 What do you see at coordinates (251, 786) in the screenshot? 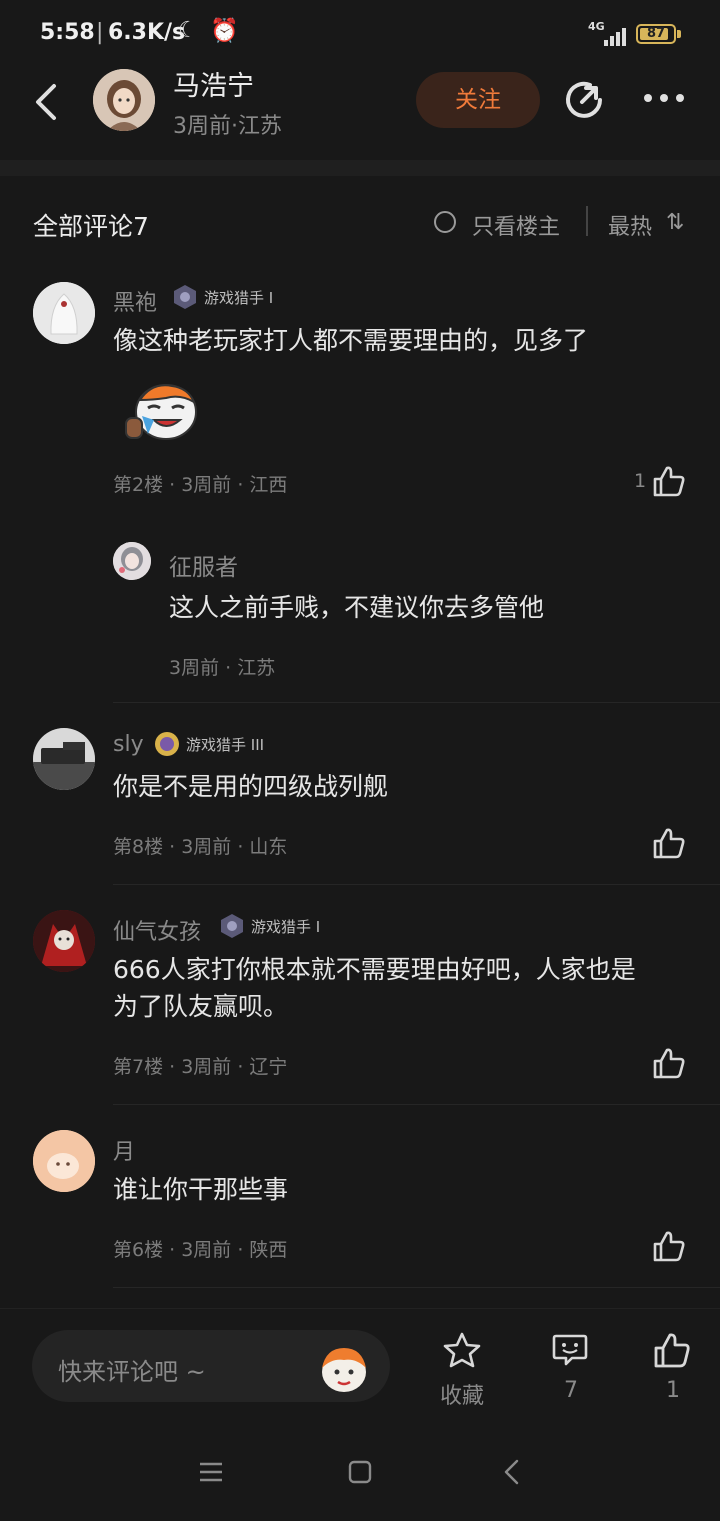
I see `comment-text: 你是不是用的四级战列舰` at bounding box center [251, 786].